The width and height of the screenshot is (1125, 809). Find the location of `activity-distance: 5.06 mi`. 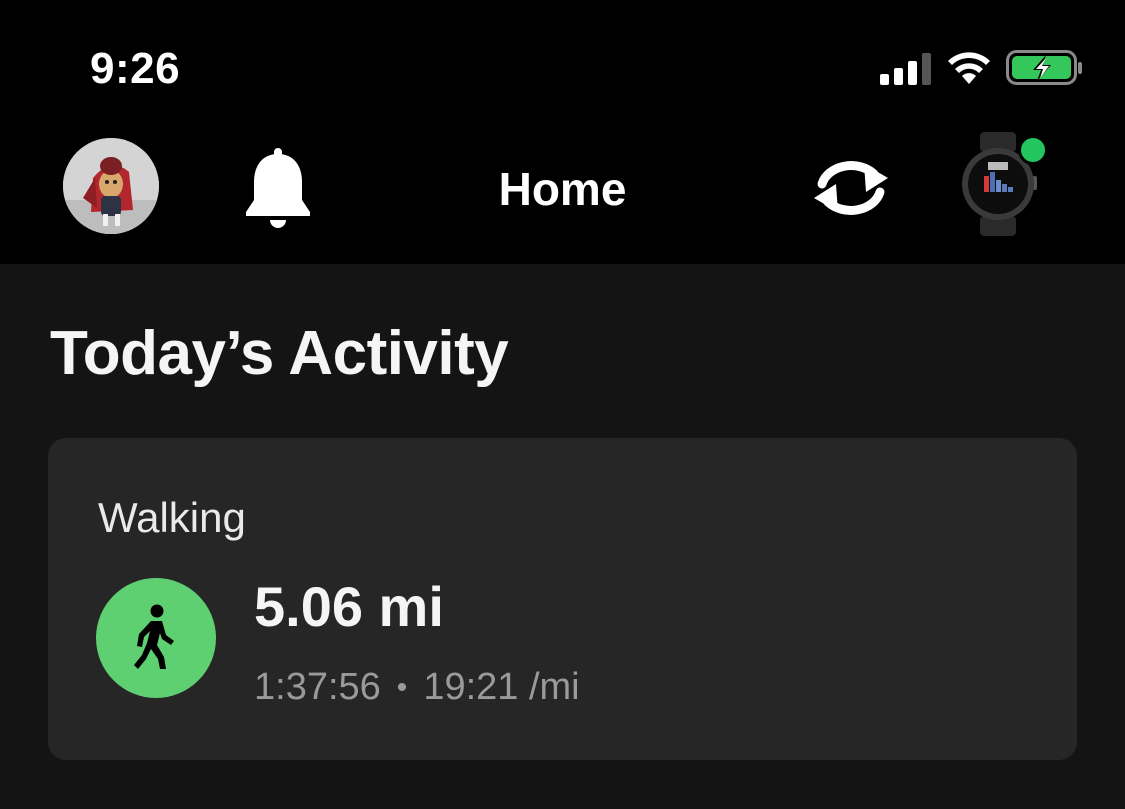

activity-distance: 5.06 mi is located at coordinates (349, 606).